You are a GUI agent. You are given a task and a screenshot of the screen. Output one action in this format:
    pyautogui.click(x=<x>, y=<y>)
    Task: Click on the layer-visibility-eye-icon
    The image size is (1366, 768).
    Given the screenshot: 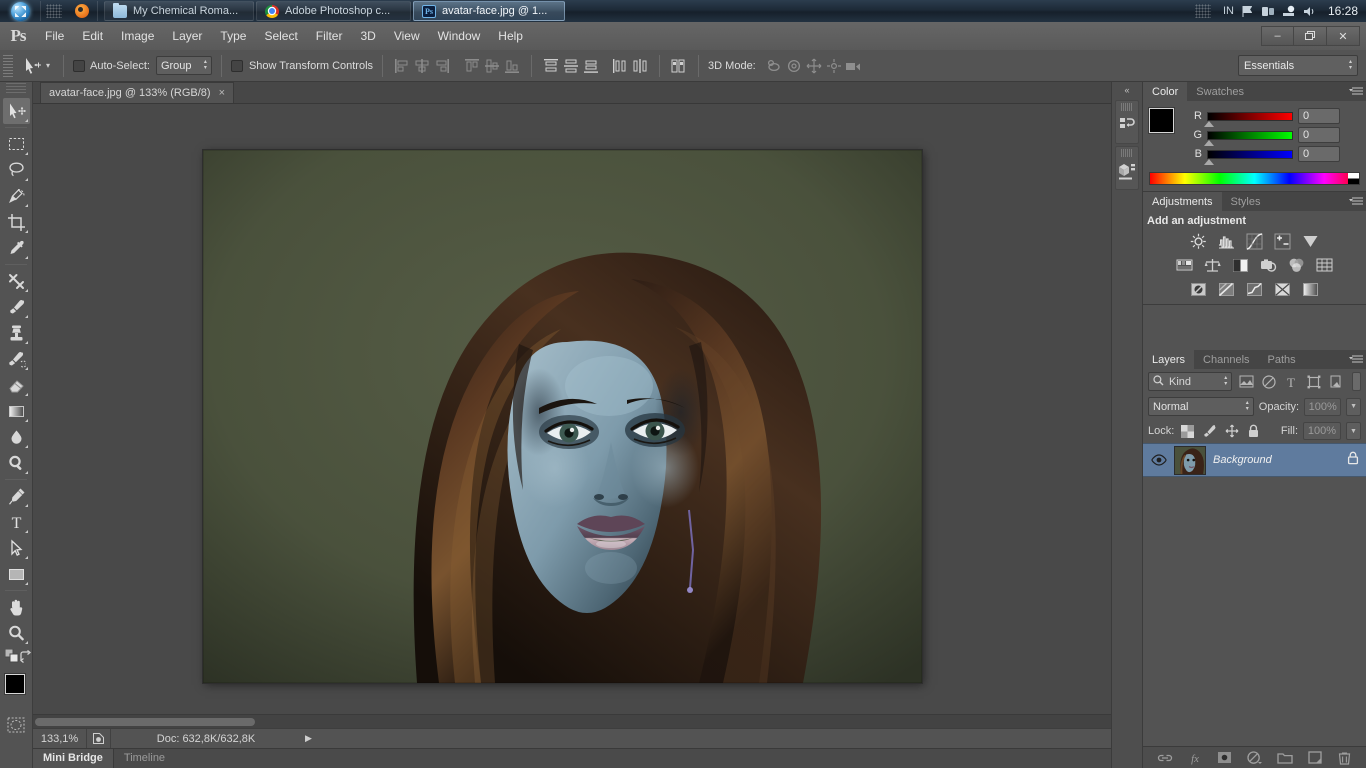 What is the action you would take?
    pyautogui.click(x=1158, y=460)
    